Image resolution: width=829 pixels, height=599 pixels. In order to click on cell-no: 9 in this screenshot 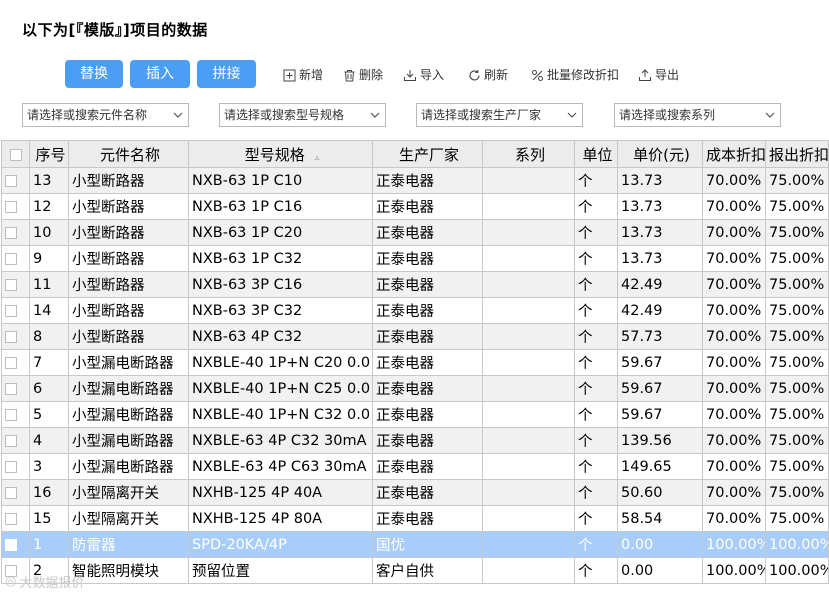, I will do `click(49, 258)`.